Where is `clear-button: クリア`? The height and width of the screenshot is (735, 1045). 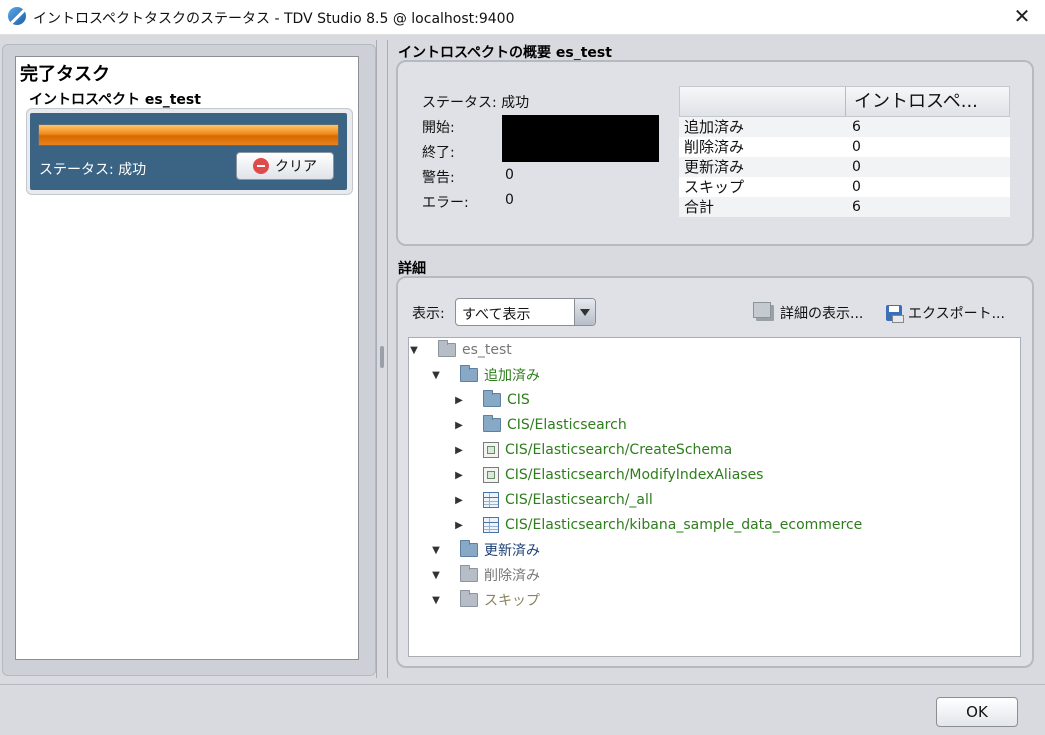
clear-button: クリア is located at coordinates (285, 166).